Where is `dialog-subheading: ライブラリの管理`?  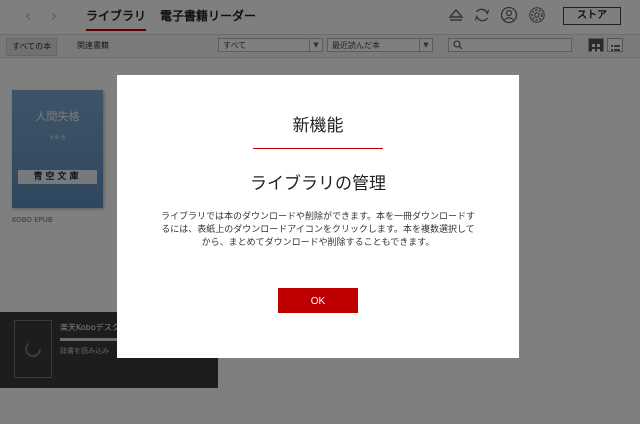 dialog-subheading: ライブラリの管理 is located at coordinates (318, 184).